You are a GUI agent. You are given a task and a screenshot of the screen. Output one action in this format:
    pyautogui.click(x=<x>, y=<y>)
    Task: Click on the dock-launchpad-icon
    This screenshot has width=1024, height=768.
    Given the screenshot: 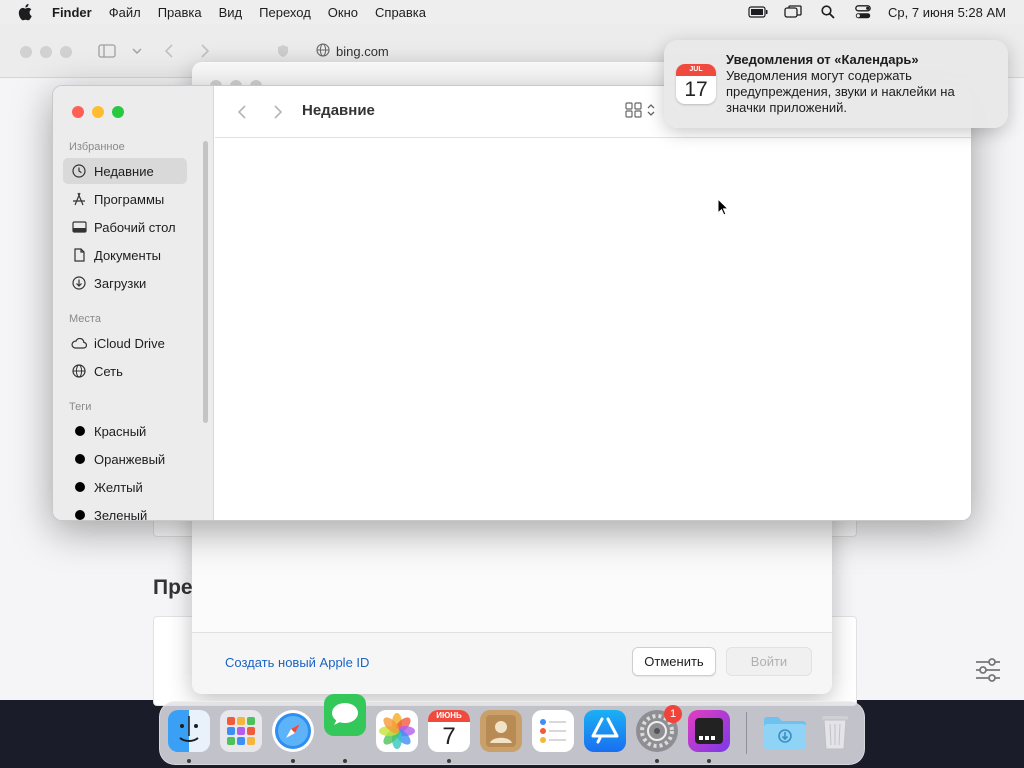 What is the action you would take?
    pyautogui.click(x=241, y=731)
    